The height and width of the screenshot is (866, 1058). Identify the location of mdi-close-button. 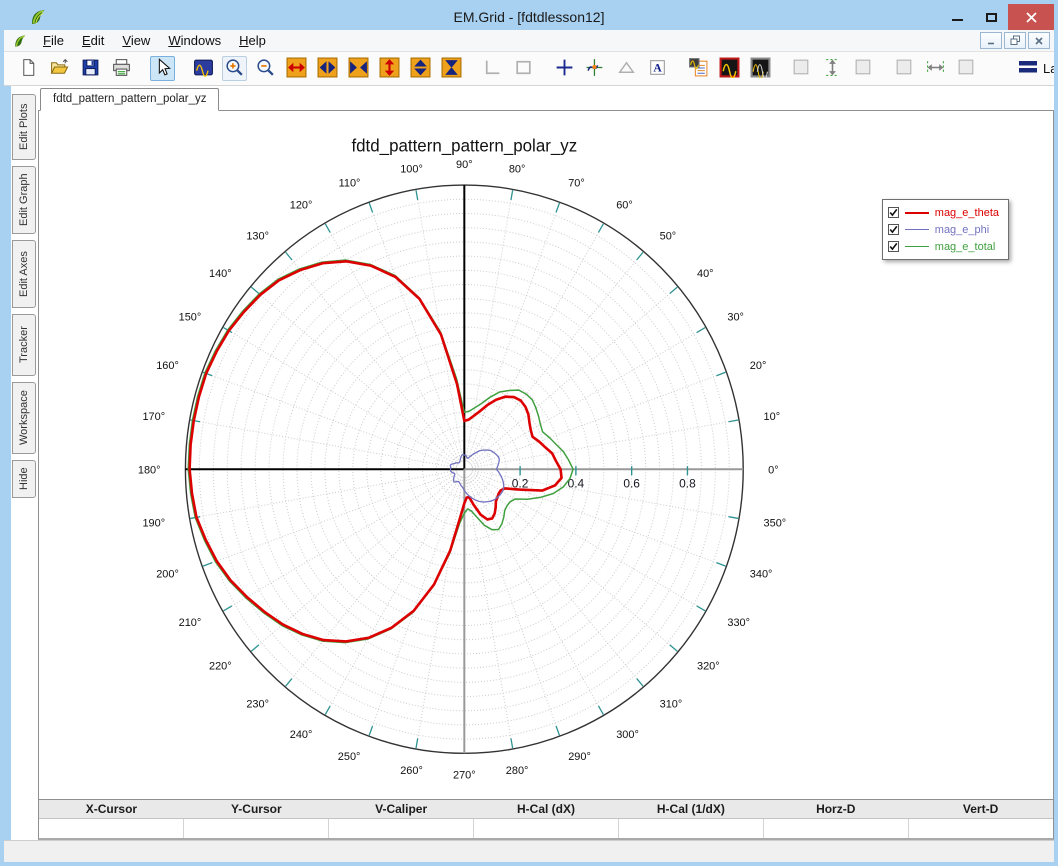
(1039, 40).